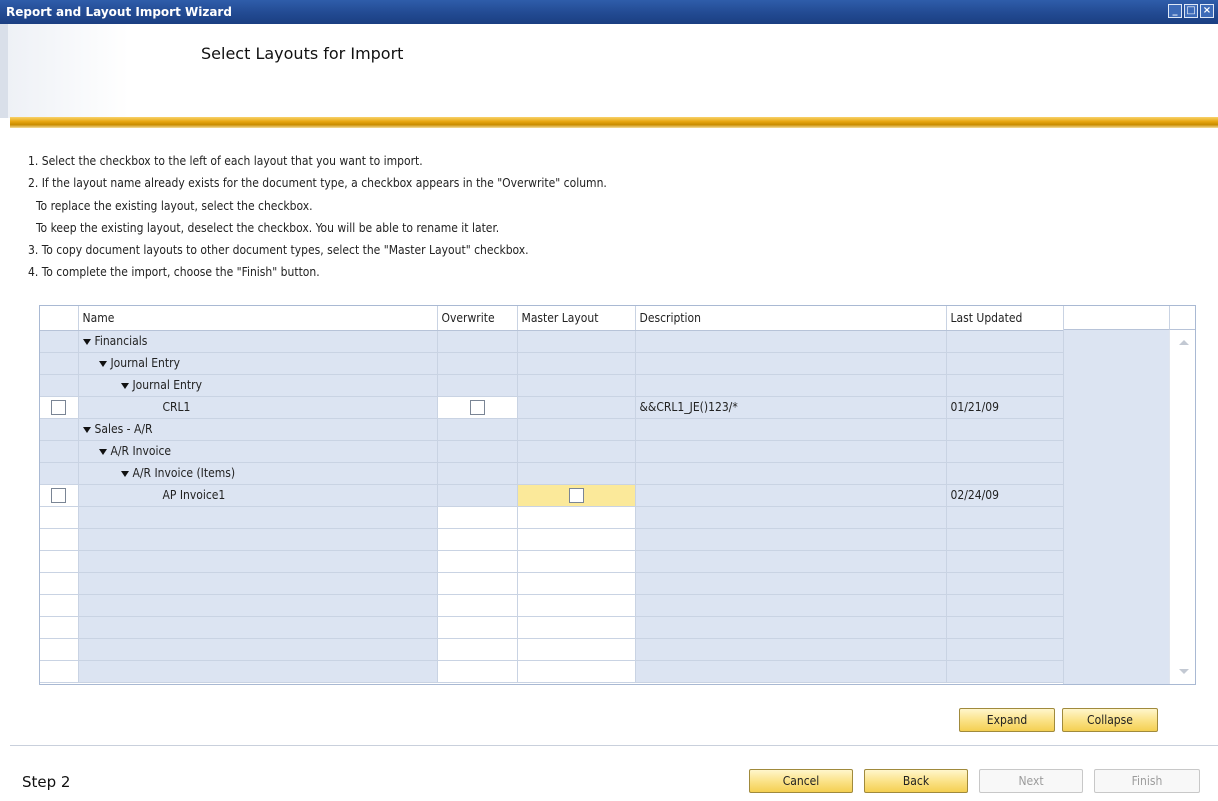 Image resolution: width=1218 pixels, height=801 pixels. What do you see at coordinates (791, 318) in the screenshot?
I see `column-header-description: Description` at bounding box center [791, 318].